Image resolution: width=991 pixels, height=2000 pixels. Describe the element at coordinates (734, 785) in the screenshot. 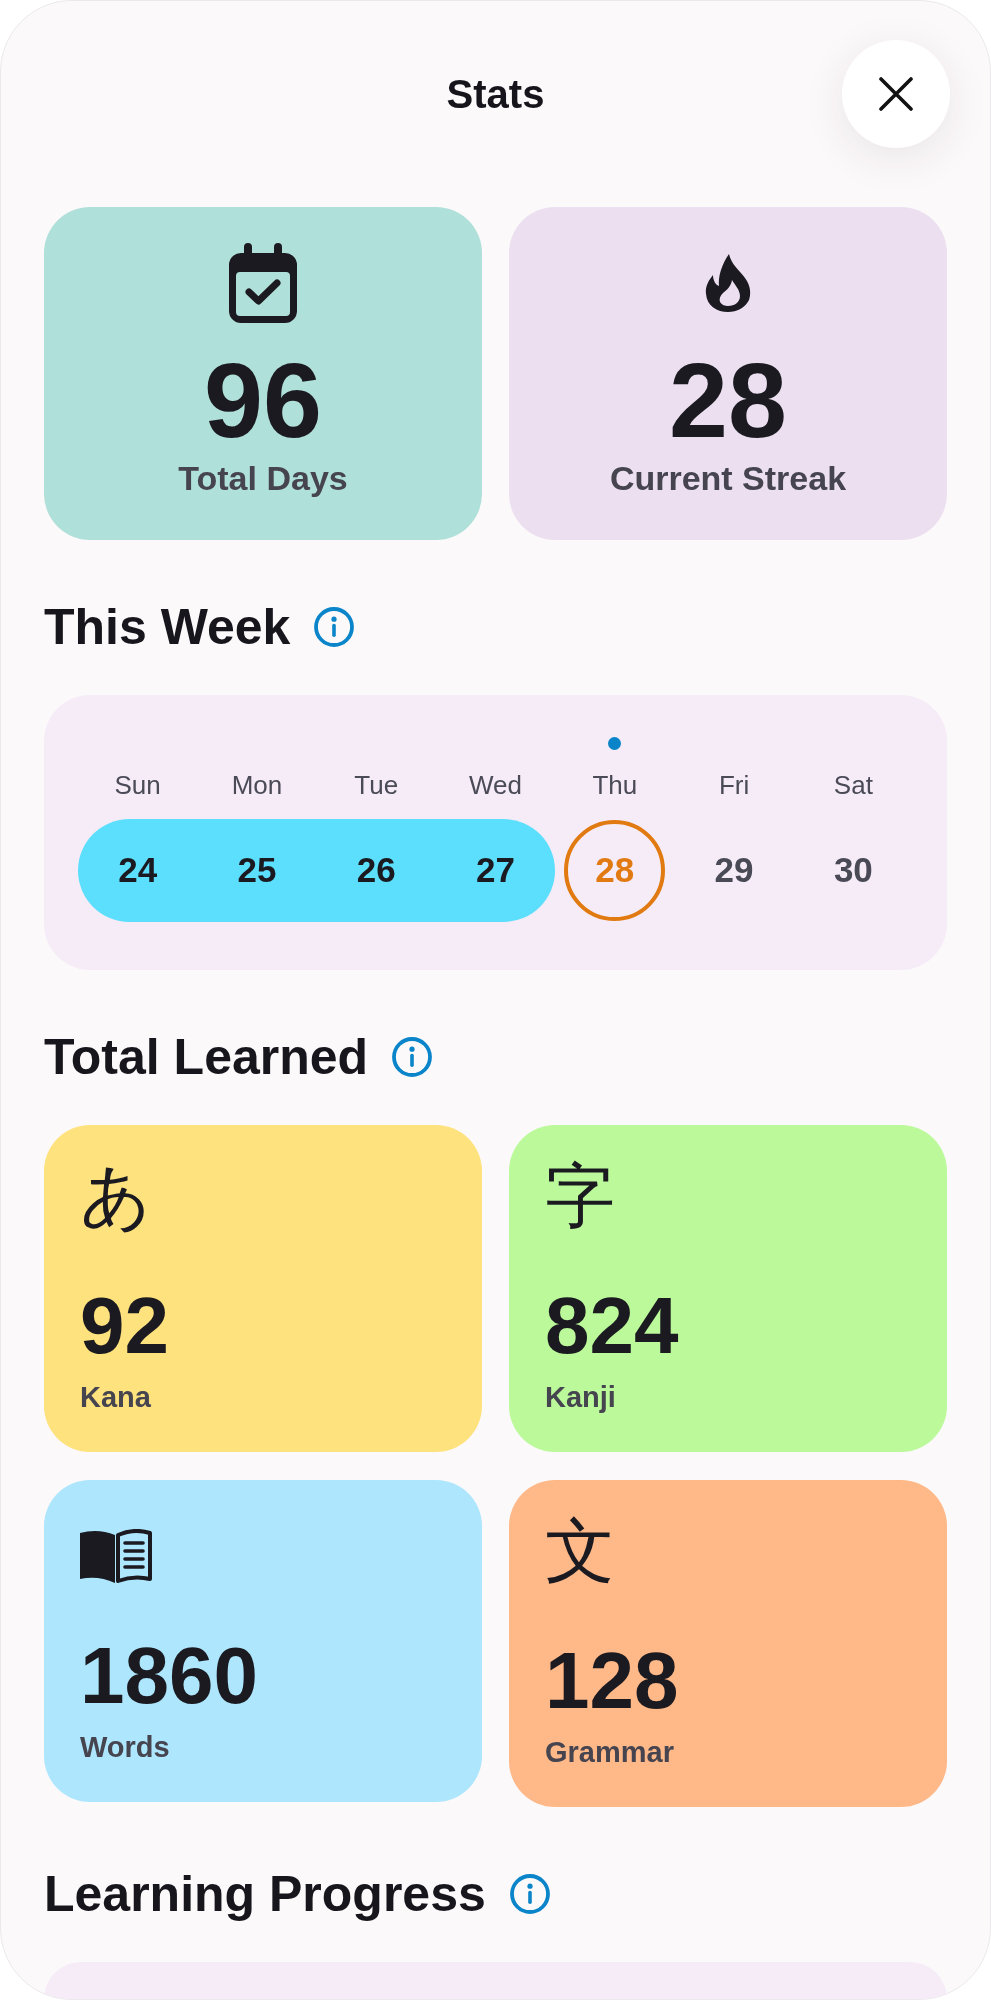

I see `weekday-label: Fri` at that location.